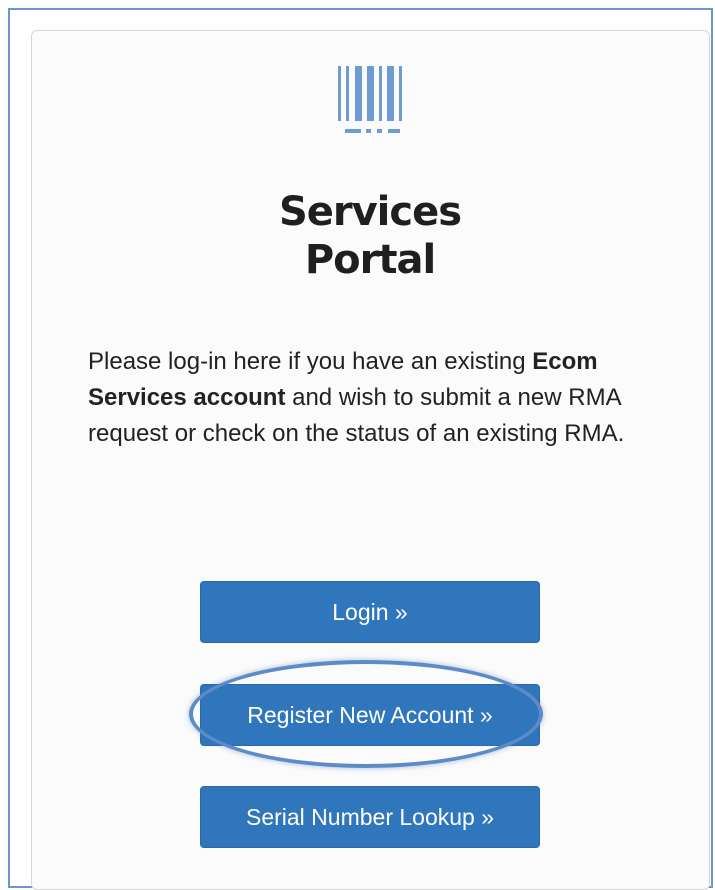 The image size is (715, 890). What do you see at coordinates (370, 260) in the screenshot?
I see `page-title-line2: Portal` at bounding box center [370, 260].